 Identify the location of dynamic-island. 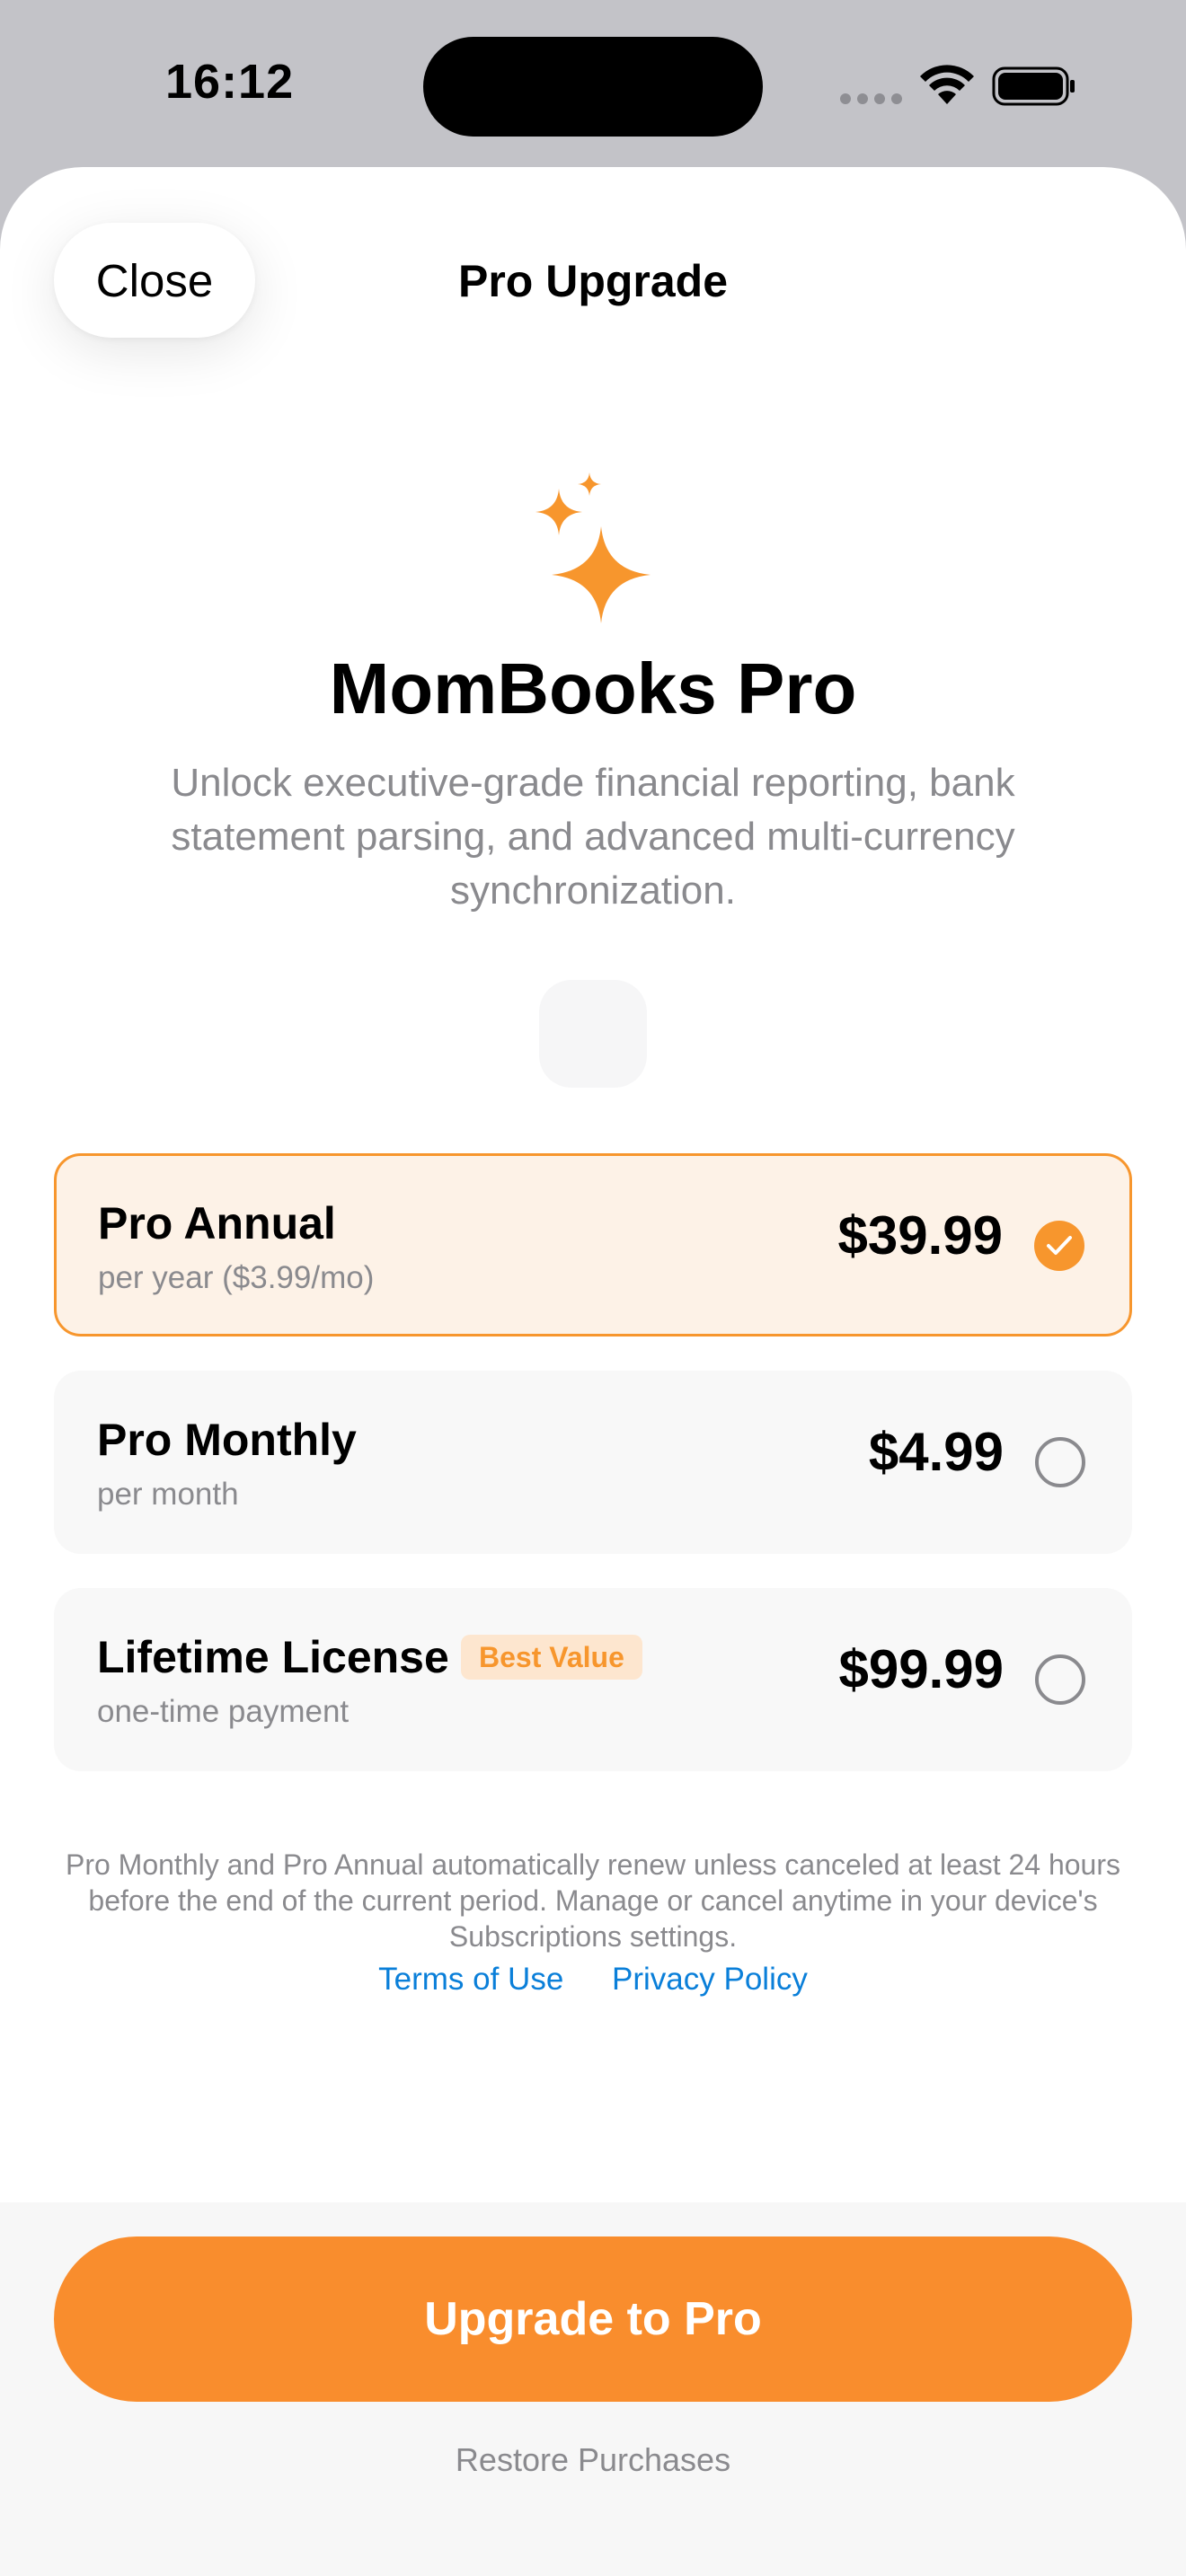
(593, 87).